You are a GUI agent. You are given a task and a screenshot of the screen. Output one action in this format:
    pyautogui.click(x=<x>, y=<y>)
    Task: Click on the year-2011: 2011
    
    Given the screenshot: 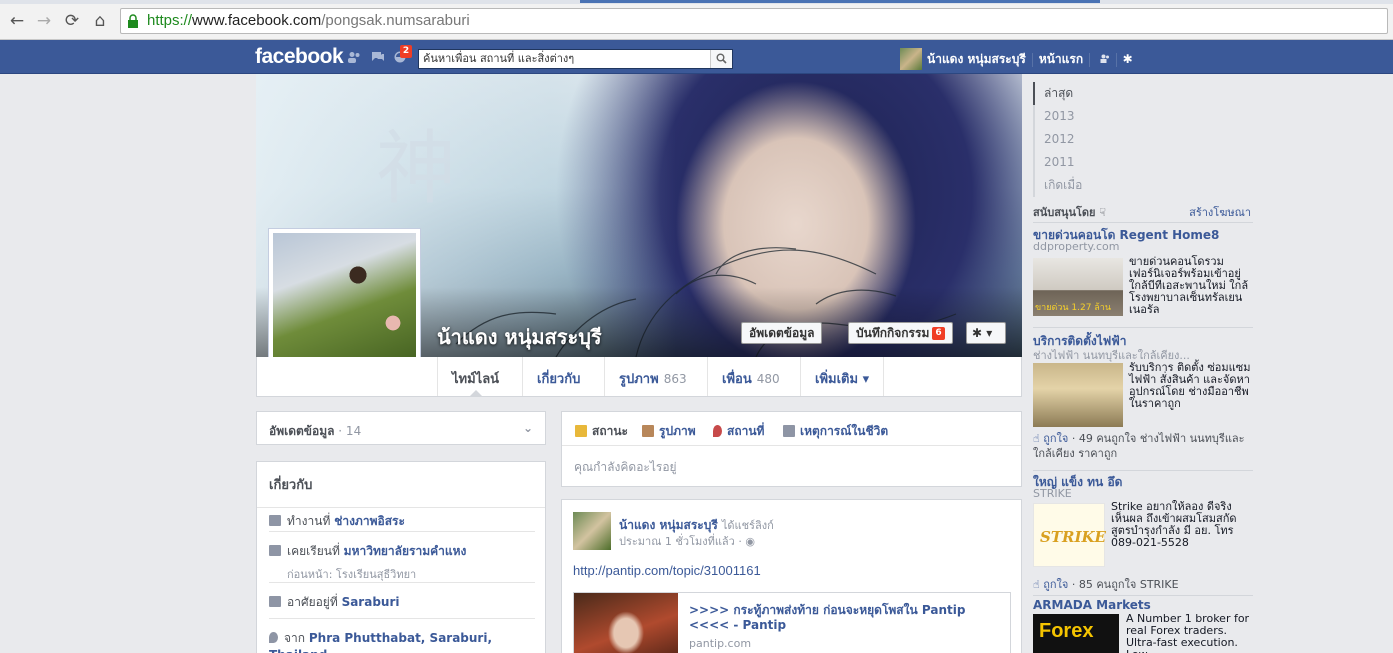 What is the action you would take?
    pyautogui.click(x=1143, y=162)
    